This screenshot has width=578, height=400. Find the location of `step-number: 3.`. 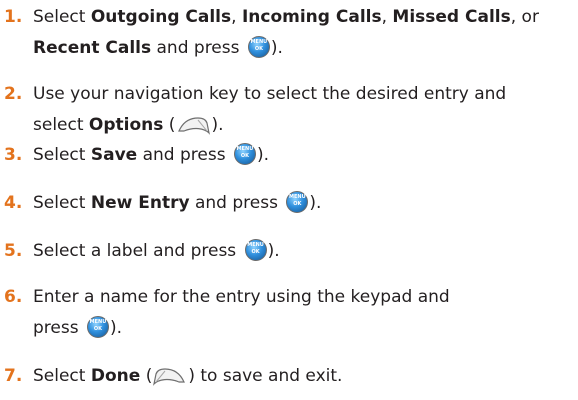

step-number: 3. is located at coordinates (13, 155).